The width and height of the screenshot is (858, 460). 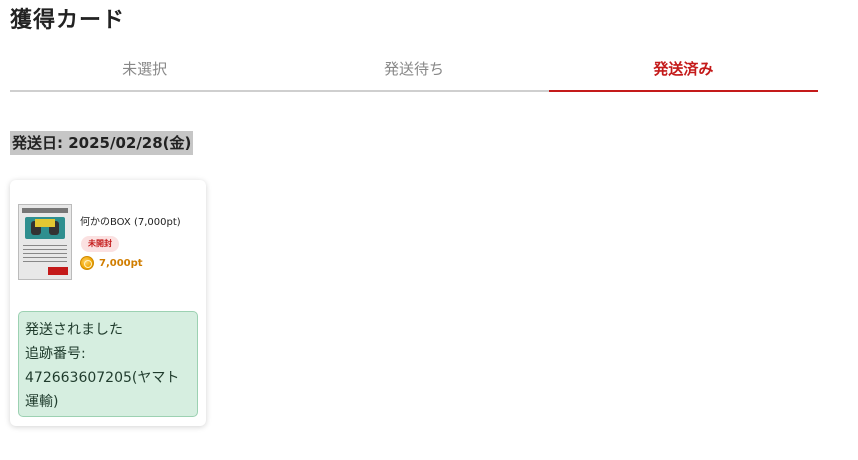 I want to click on tab-bar: 未選択 発送待ち 発送済み, so click(x=414, y=71).